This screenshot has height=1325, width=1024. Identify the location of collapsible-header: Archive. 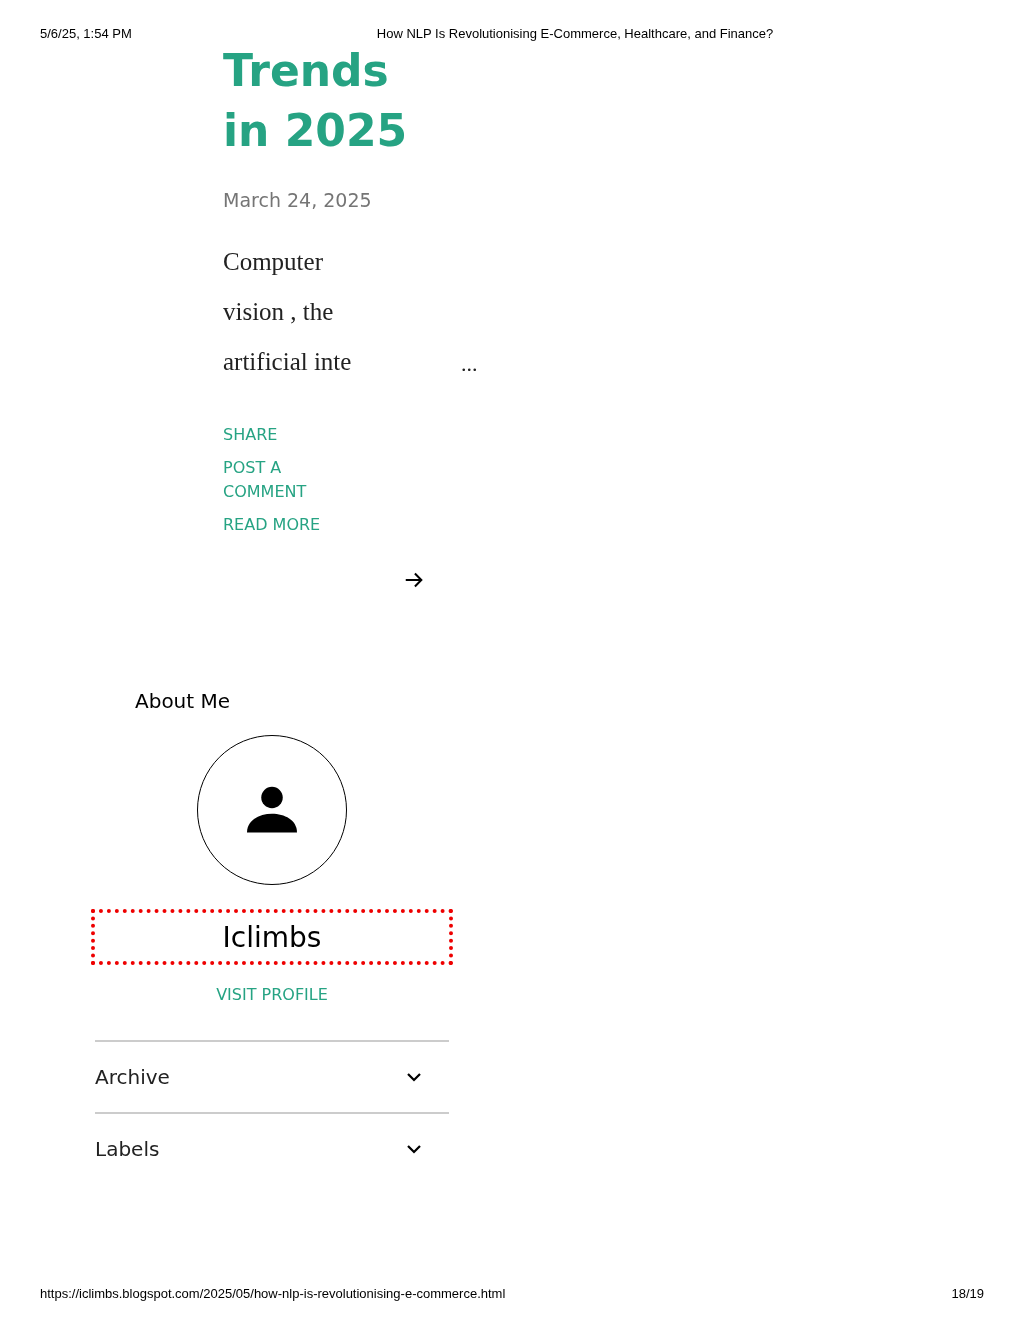
(272, 1077).